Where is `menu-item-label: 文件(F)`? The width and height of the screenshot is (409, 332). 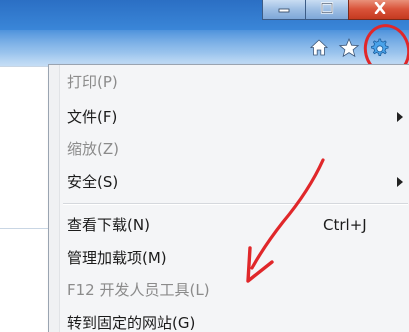 menu-item-label: 文件(F) is located at coordinates (92, 117).